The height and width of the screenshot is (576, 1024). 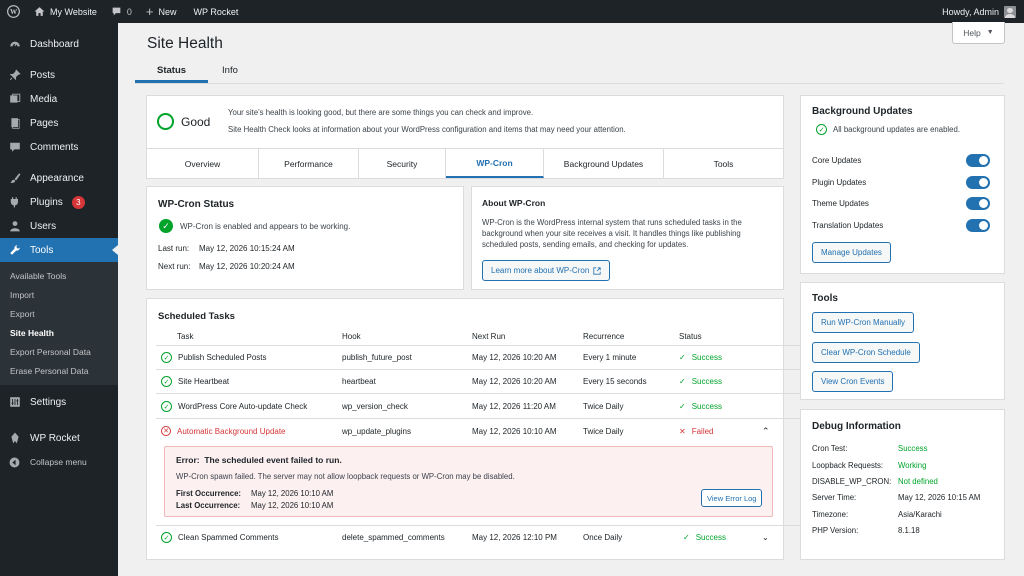 I want to click on settings-icon, so click(x=14, y=402).